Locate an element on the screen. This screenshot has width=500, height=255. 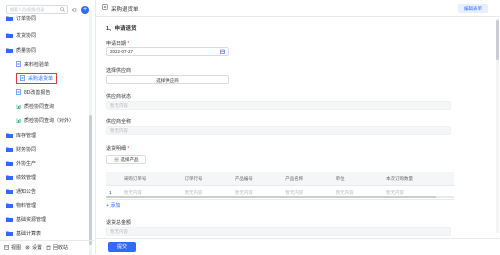
settings-label: 设置 is located at coordinates (37, 248).